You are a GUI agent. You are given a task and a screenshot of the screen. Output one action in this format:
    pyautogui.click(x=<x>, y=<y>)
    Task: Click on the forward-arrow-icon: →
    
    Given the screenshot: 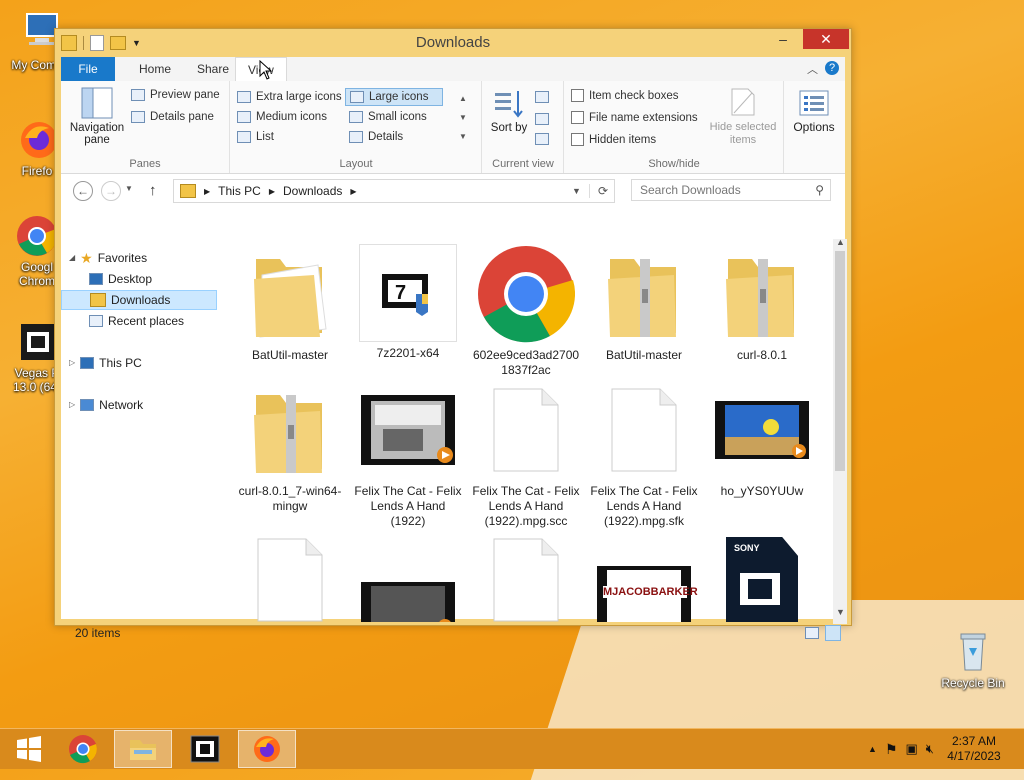 What is the action you would take?
    pyautogui.click(x=111, y=191)
    